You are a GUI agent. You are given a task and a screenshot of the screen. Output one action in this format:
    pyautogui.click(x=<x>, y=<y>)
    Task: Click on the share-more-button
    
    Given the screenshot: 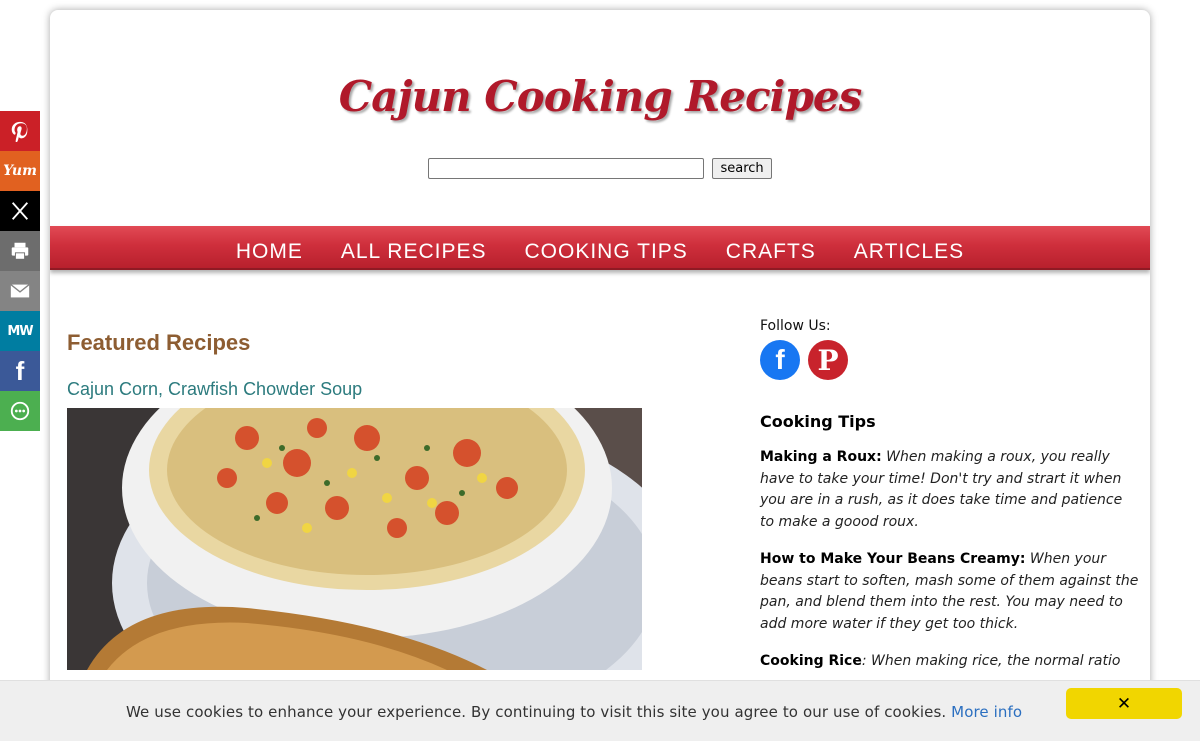 What is the action you would take?
    pyautogui.click(x=20, y=411)
    